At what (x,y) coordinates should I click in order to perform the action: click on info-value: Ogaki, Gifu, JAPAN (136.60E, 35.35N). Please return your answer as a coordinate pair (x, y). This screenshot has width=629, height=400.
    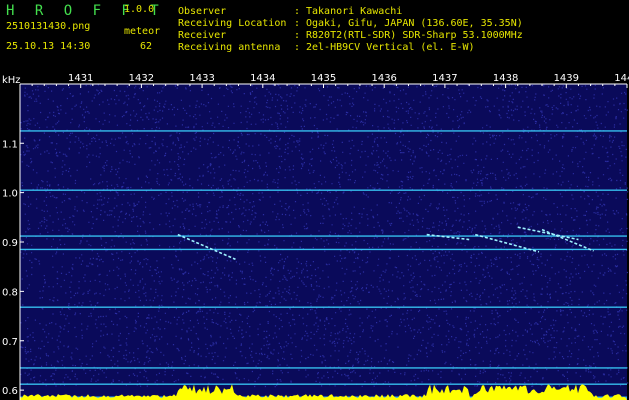
    Looking at the image, I should click on (414, 23).